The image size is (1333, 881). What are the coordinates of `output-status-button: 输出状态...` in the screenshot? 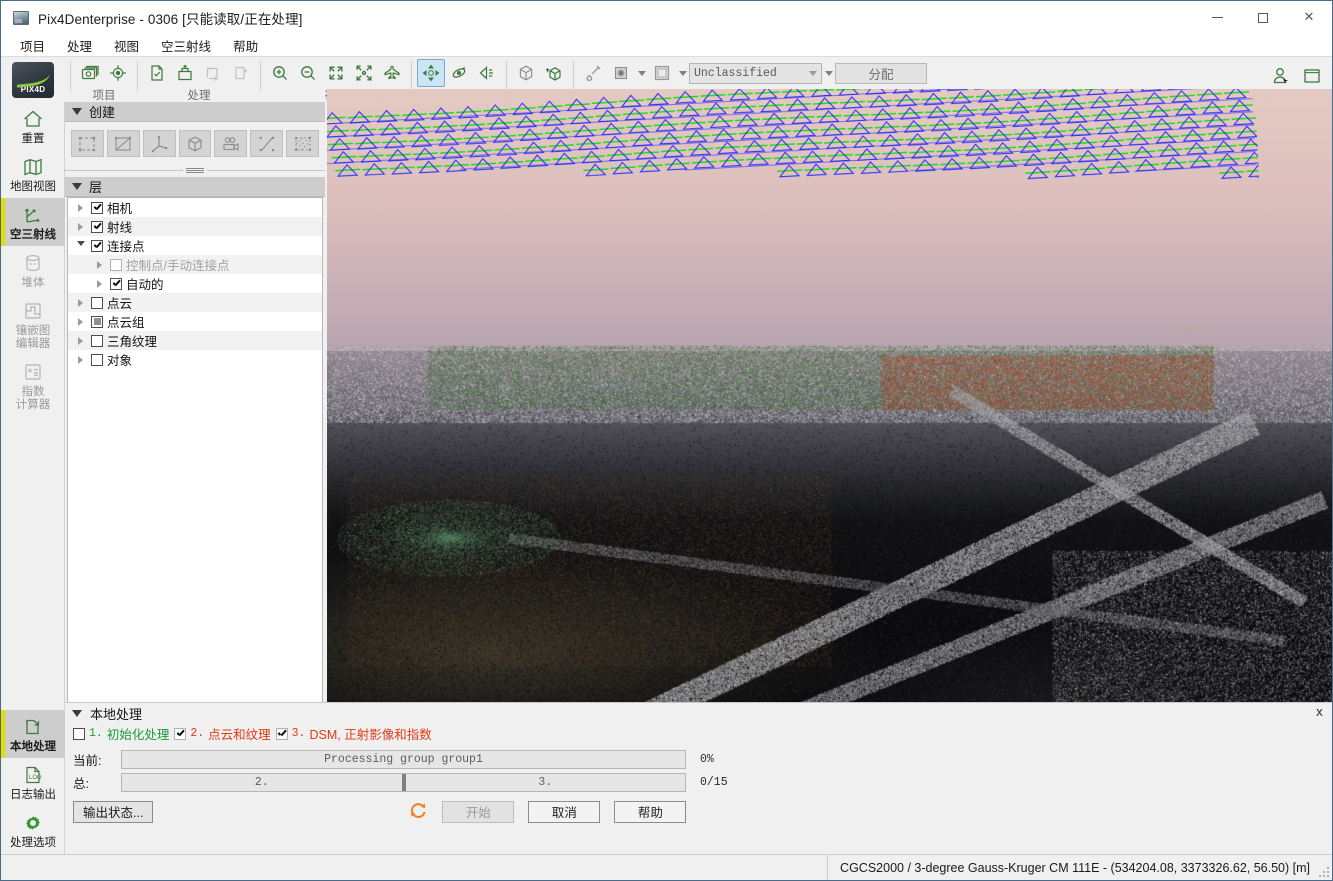 It's located at (113, 811).